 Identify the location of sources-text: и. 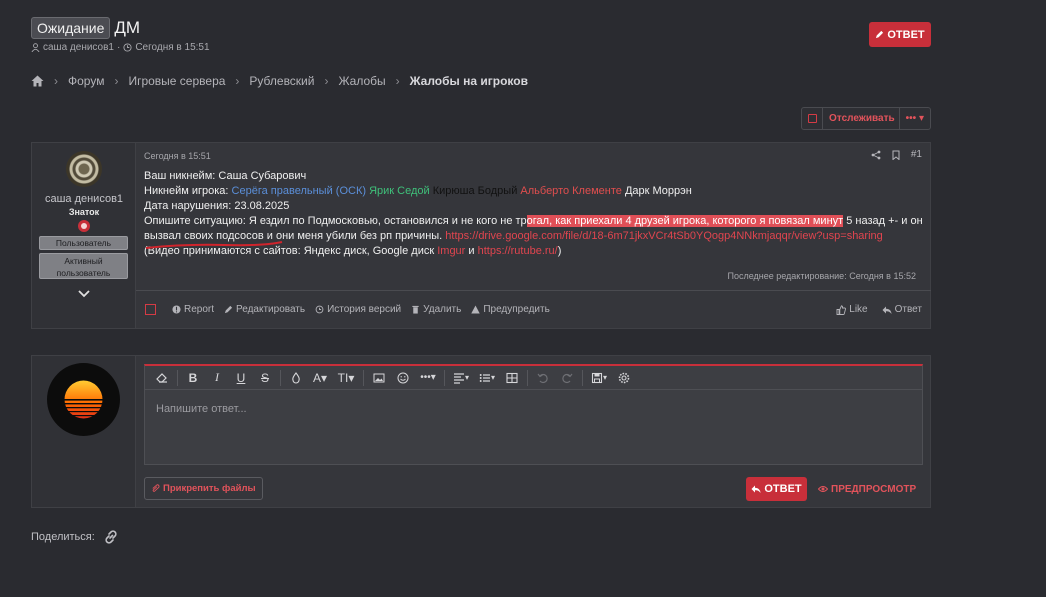
(471, 251).